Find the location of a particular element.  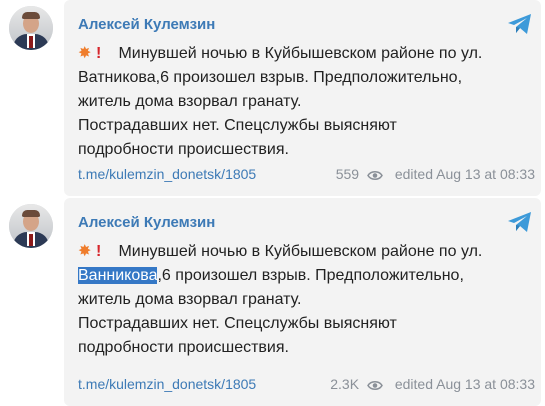

text-line: ,6 произошел взрыв. Предположительно, is located at coordinates (310, 275).